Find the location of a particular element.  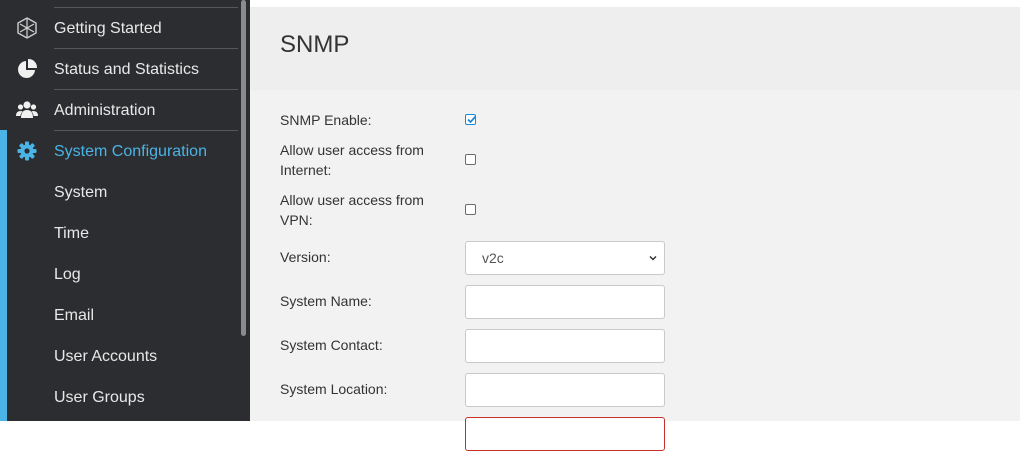

sidebar-subitem-user-accounts: User Accounts is located at coordinates (120, 356).